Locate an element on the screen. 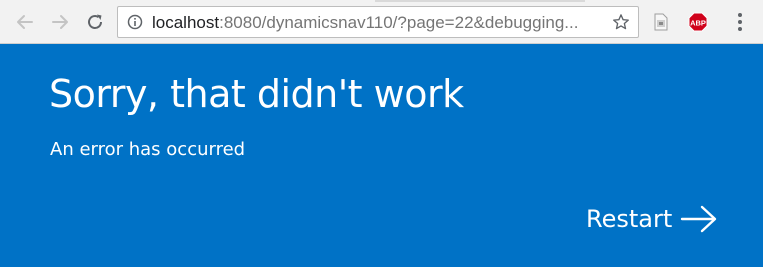 The image size is (763, 267). reload-button is located at coordinates (95, 22).